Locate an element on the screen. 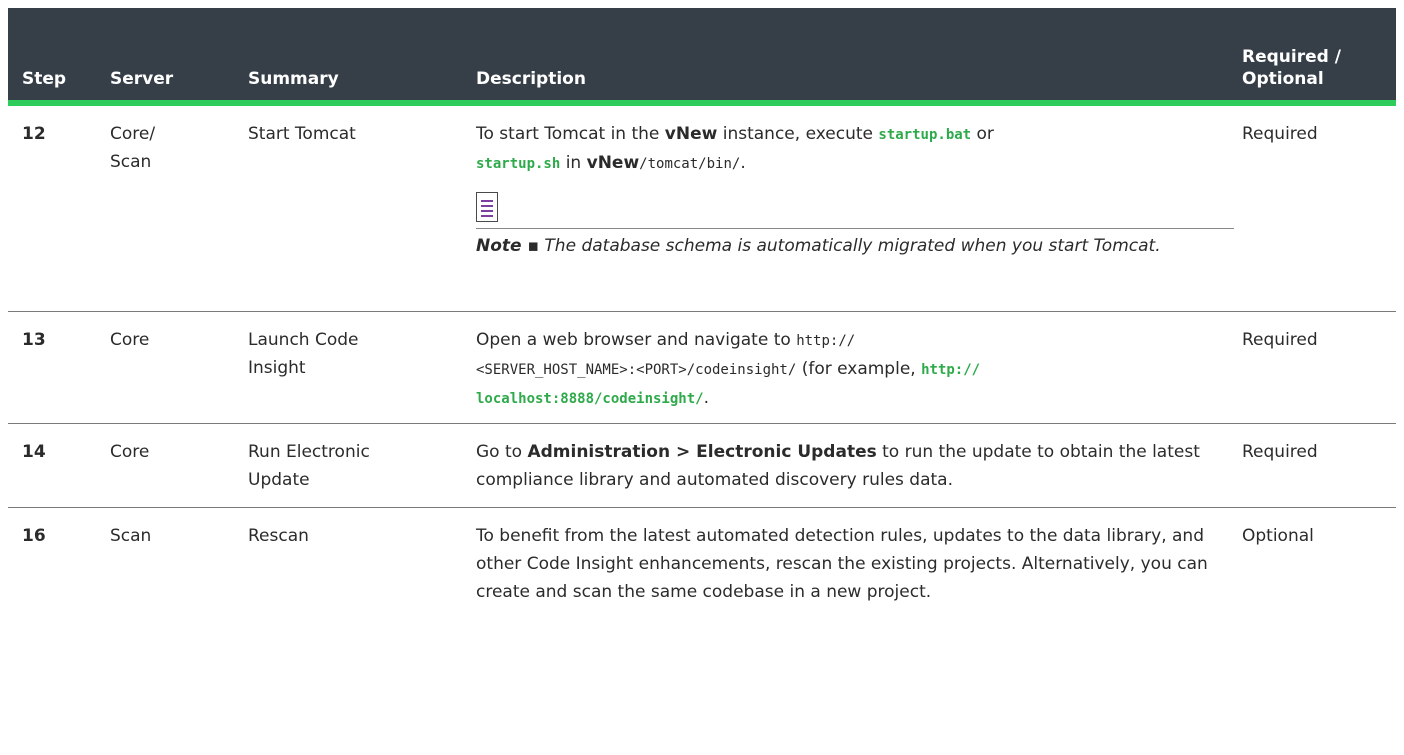  header-summary: Summary is located at coordinates (293, 79).